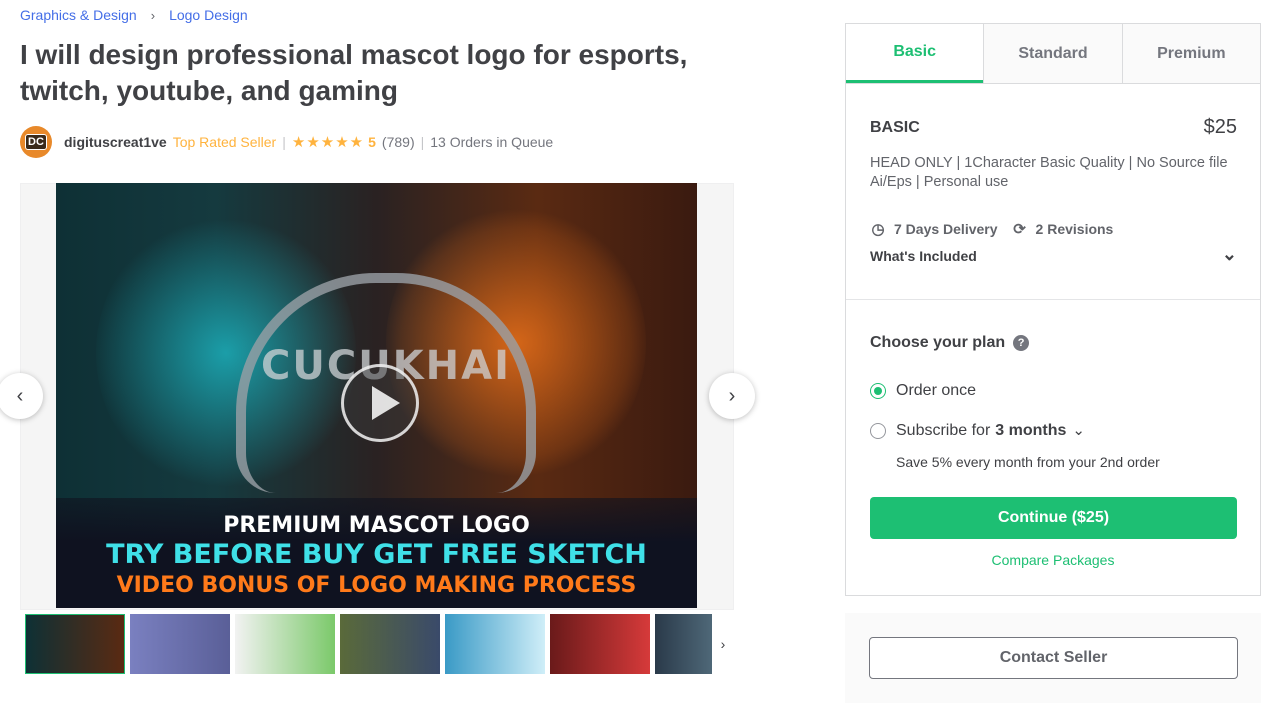  I want to click on revisions-count: 2 Revisions, so click(1074, 229).